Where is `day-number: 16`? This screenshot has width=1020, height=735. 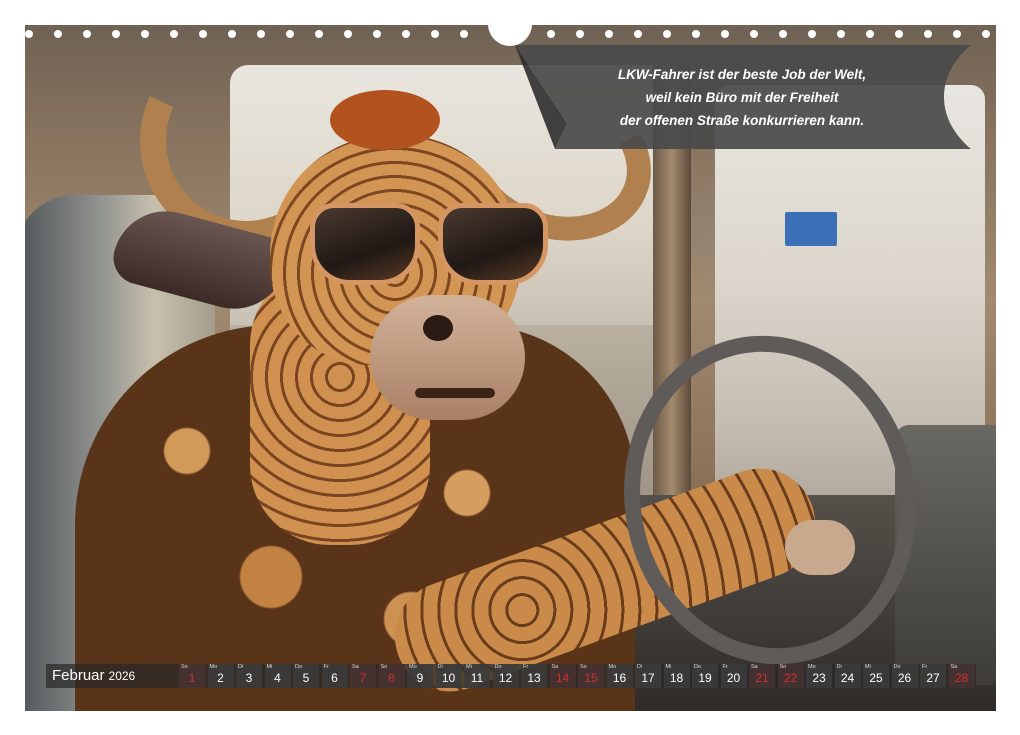 day-number: 16 is located at coordinates (619, 678).